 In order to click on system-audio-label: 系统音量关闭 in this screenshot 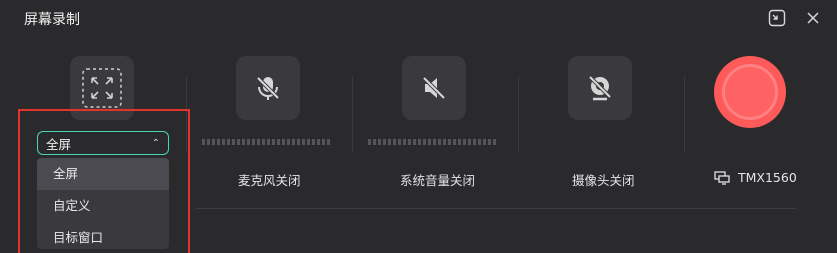, I will do `click(438, 180)`.